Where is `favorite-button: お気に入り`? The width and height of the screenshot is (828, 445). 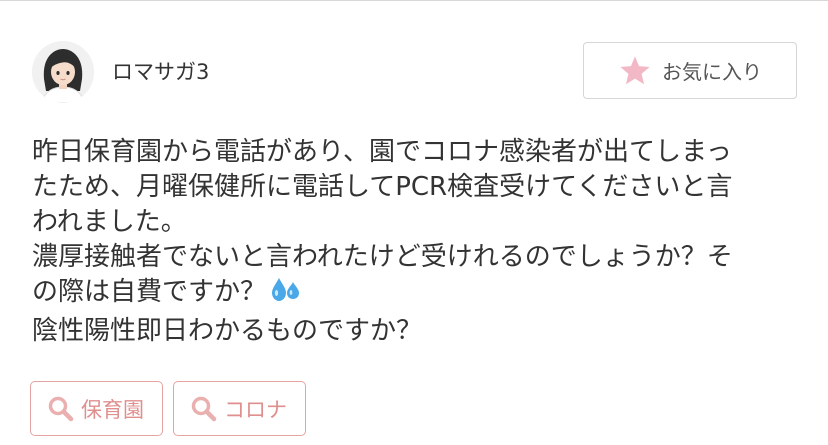
favorite-button: お気に入り is located at coordinates (690, 70).